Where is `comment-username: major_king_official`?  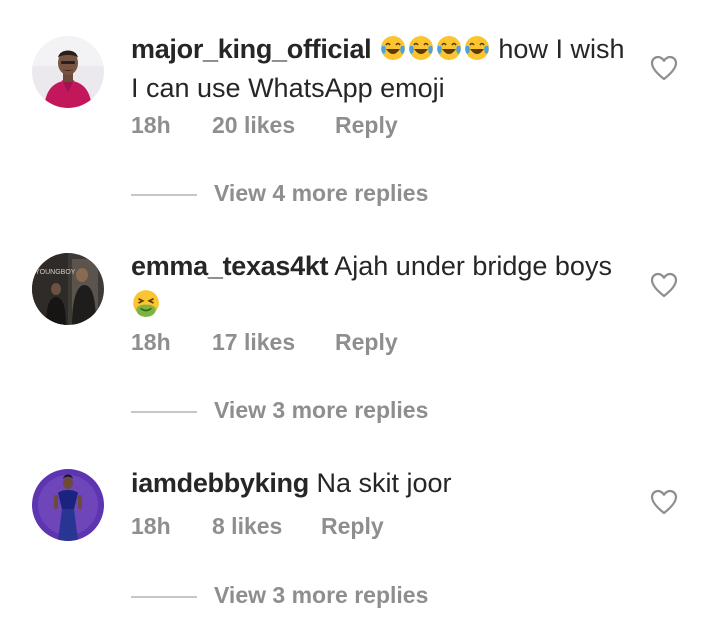
comment-username: major_king_official is located at coordinates (251, 49).